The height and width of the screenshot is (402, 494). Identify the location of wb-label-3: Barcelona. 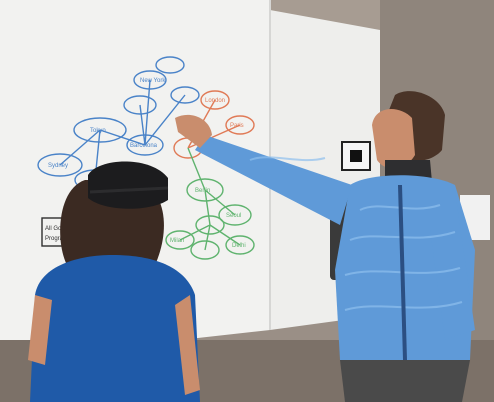
(144, 146).